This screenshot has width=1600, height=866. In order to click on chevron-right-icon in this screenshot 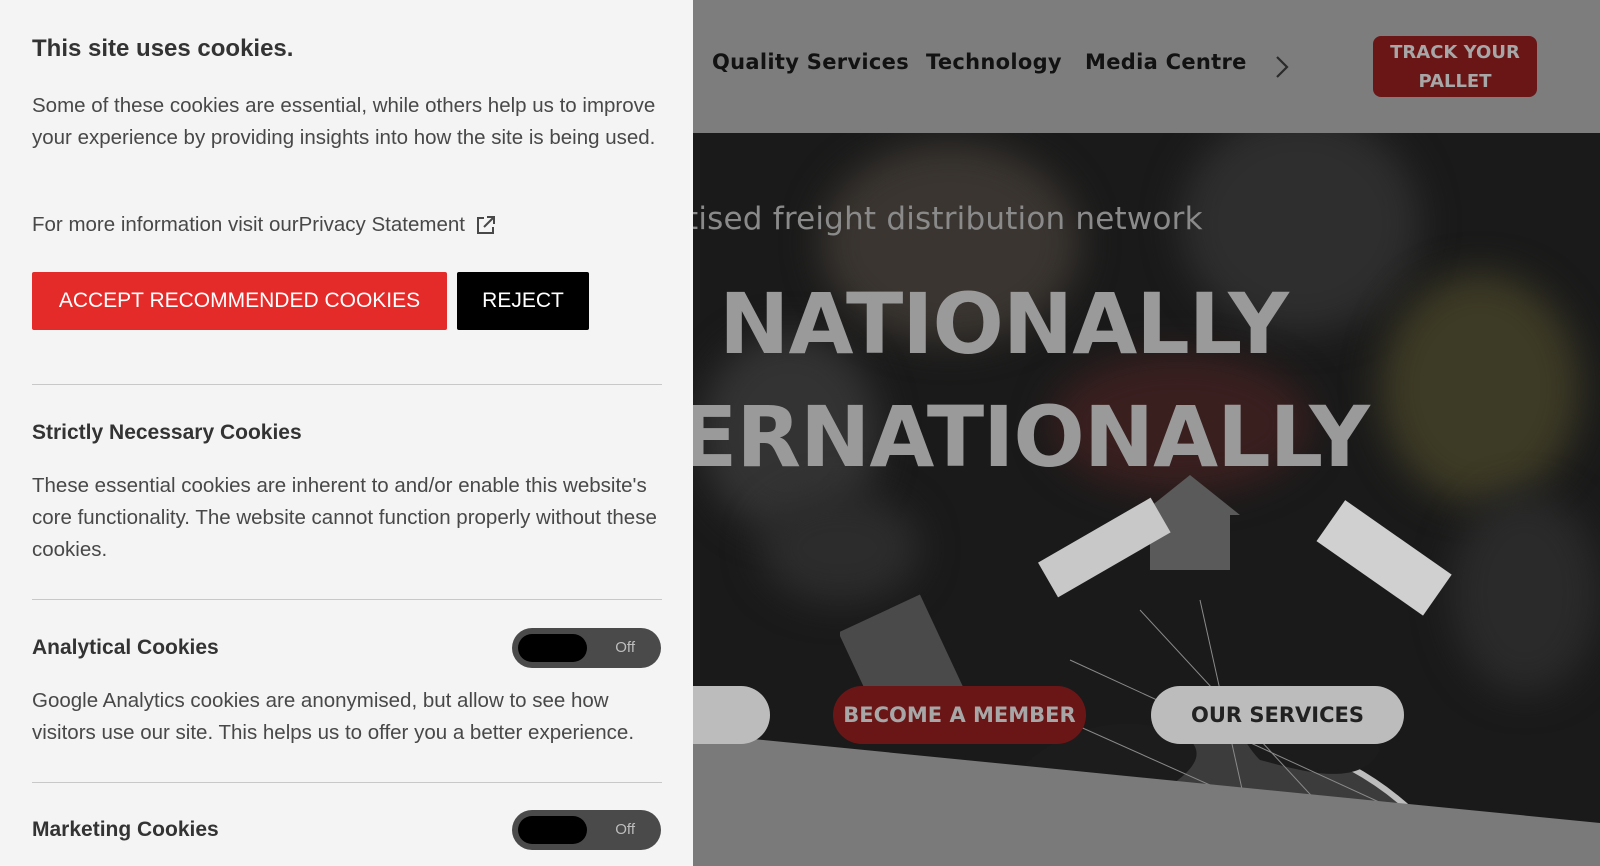, I will do `click(1282, 67)`.